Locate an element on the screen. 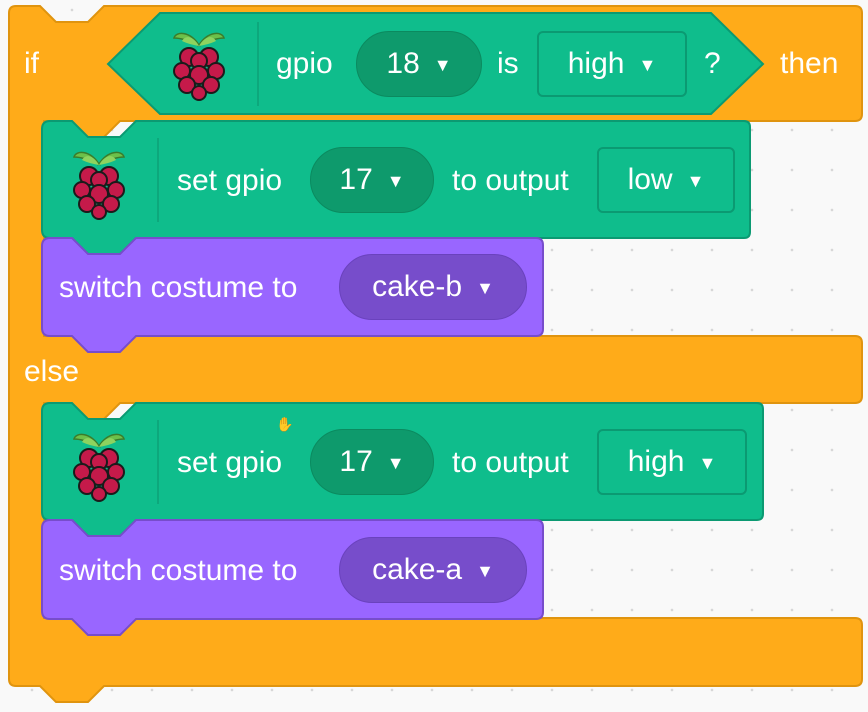 This screenshot has height=712, width=868. condition-is-label: is is located at coordinates (508, 63).